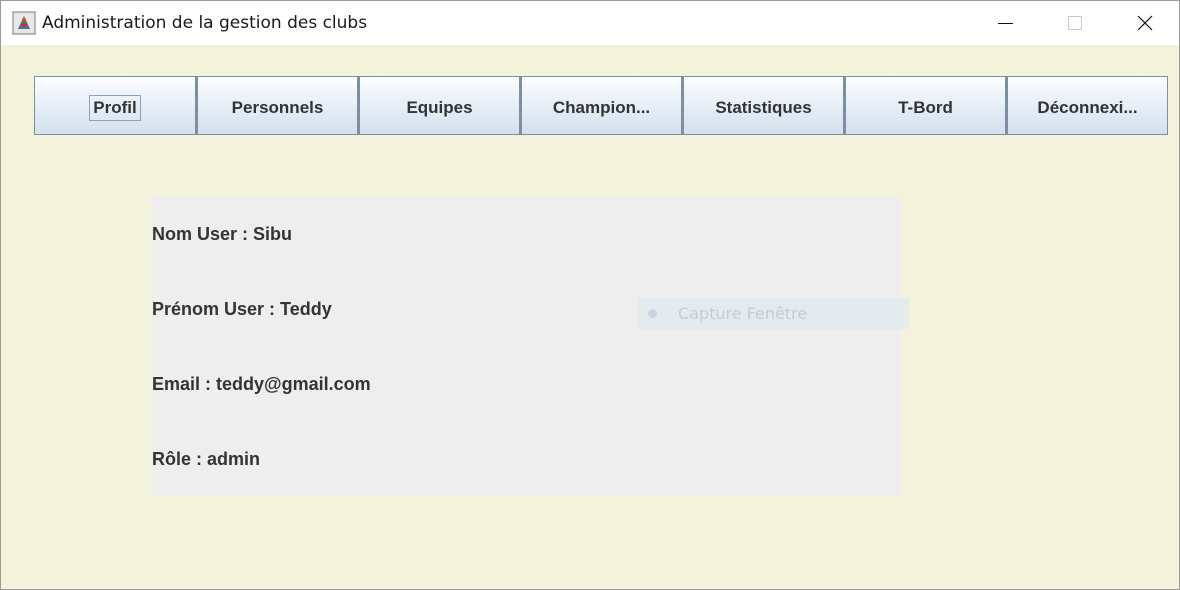 The image size is (1180, 590). I want to click on tab-label: T-Bord, so click(925, 107).